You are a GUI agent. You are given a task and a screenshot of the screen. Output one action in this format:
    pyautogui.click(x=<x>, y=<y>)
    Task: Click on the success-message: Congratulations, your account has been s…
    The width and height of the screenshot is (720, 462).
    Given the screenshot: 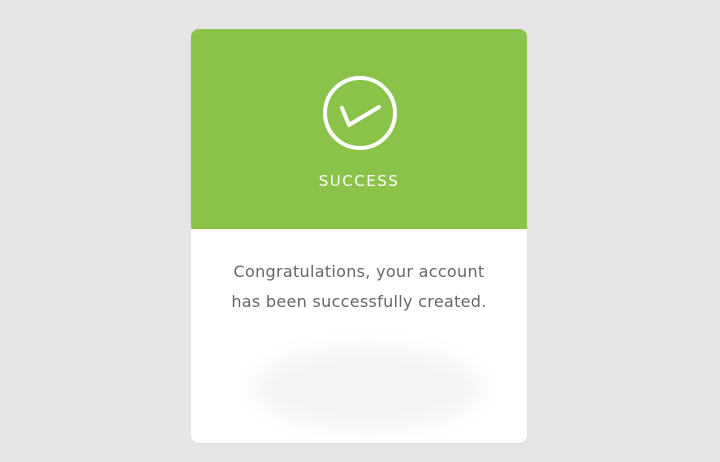 What is the action you would take?
    pyautogui.click(x=359, y=287)
    